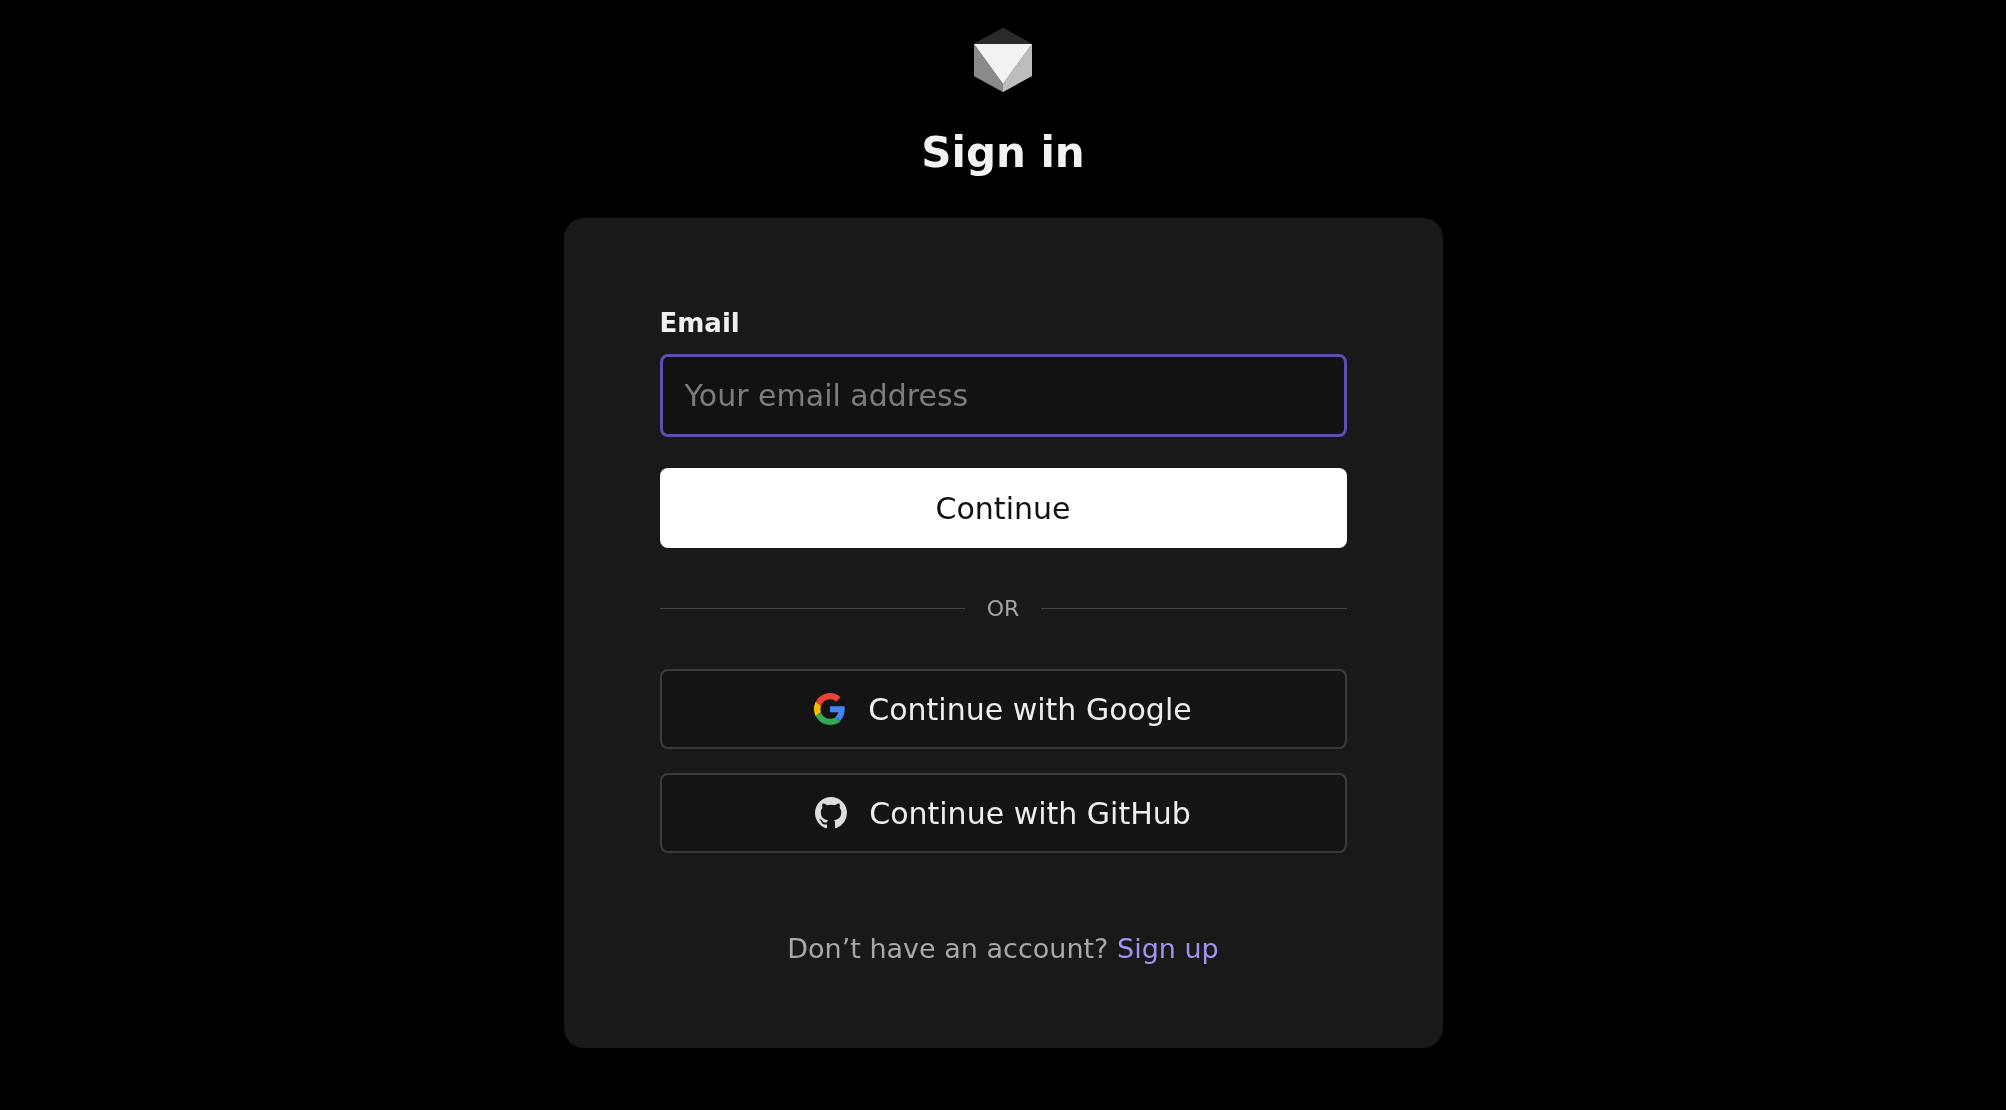  Describe the element at coordinates (1003, 709) in the screenshot. I see `google-sign-in-button: Continue with Google` at that location.